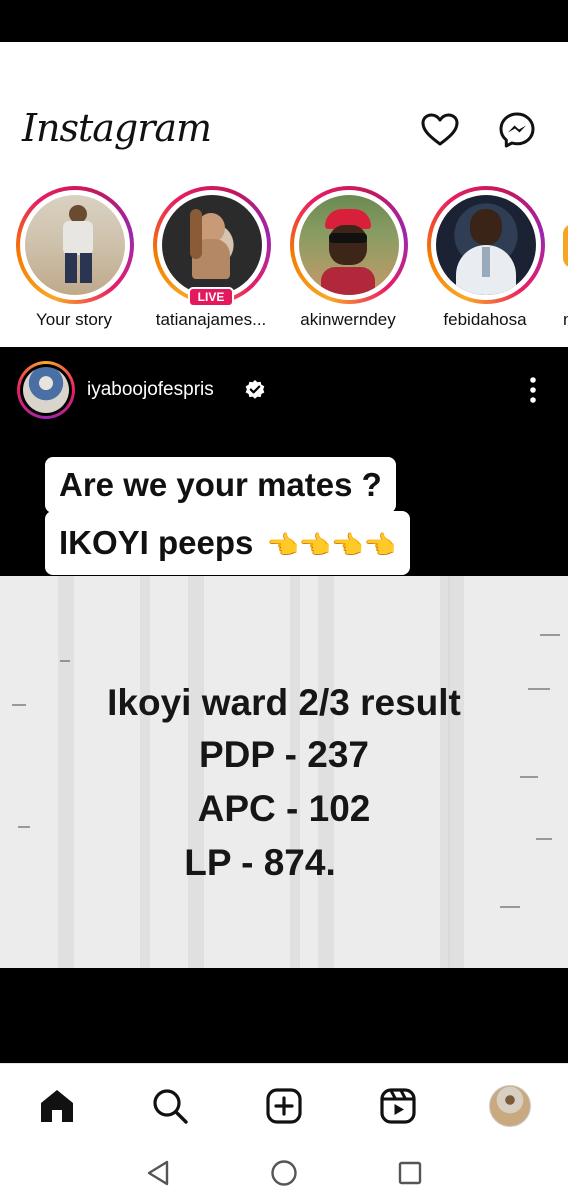 The image size is (568, 1200). I want to click on caption-line-2: IKOYI peeps 👈👈👈👈, so click(228, 543).